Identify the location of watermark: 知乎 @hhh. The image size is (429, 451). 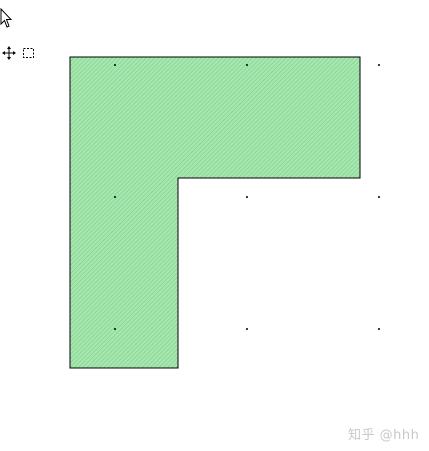
(384, 435).